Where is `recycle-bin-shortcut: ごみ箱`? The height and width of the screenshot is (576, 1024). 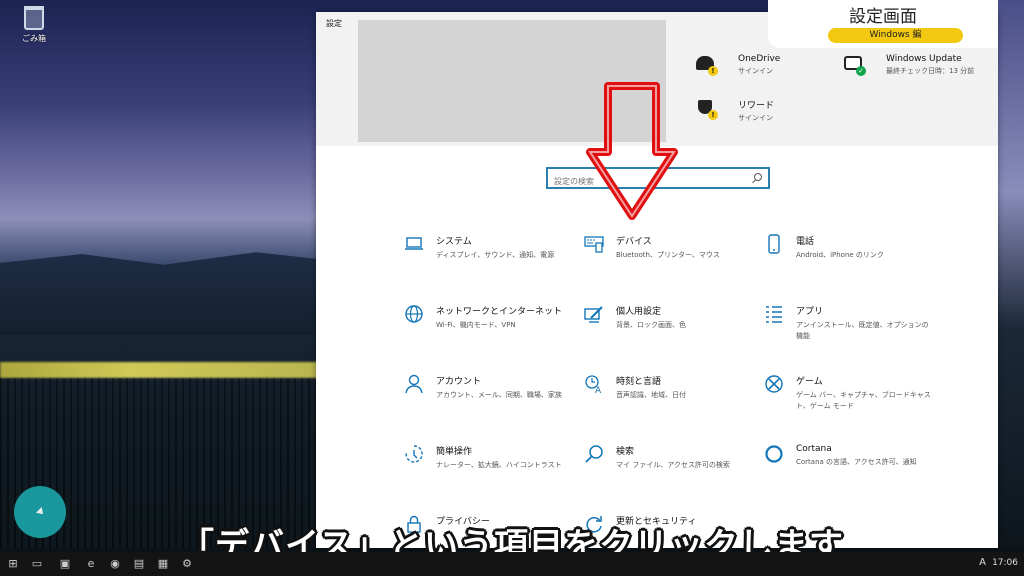
recycle-bin-shortcut: ごみ箱 is located at coordinates (34, 25).